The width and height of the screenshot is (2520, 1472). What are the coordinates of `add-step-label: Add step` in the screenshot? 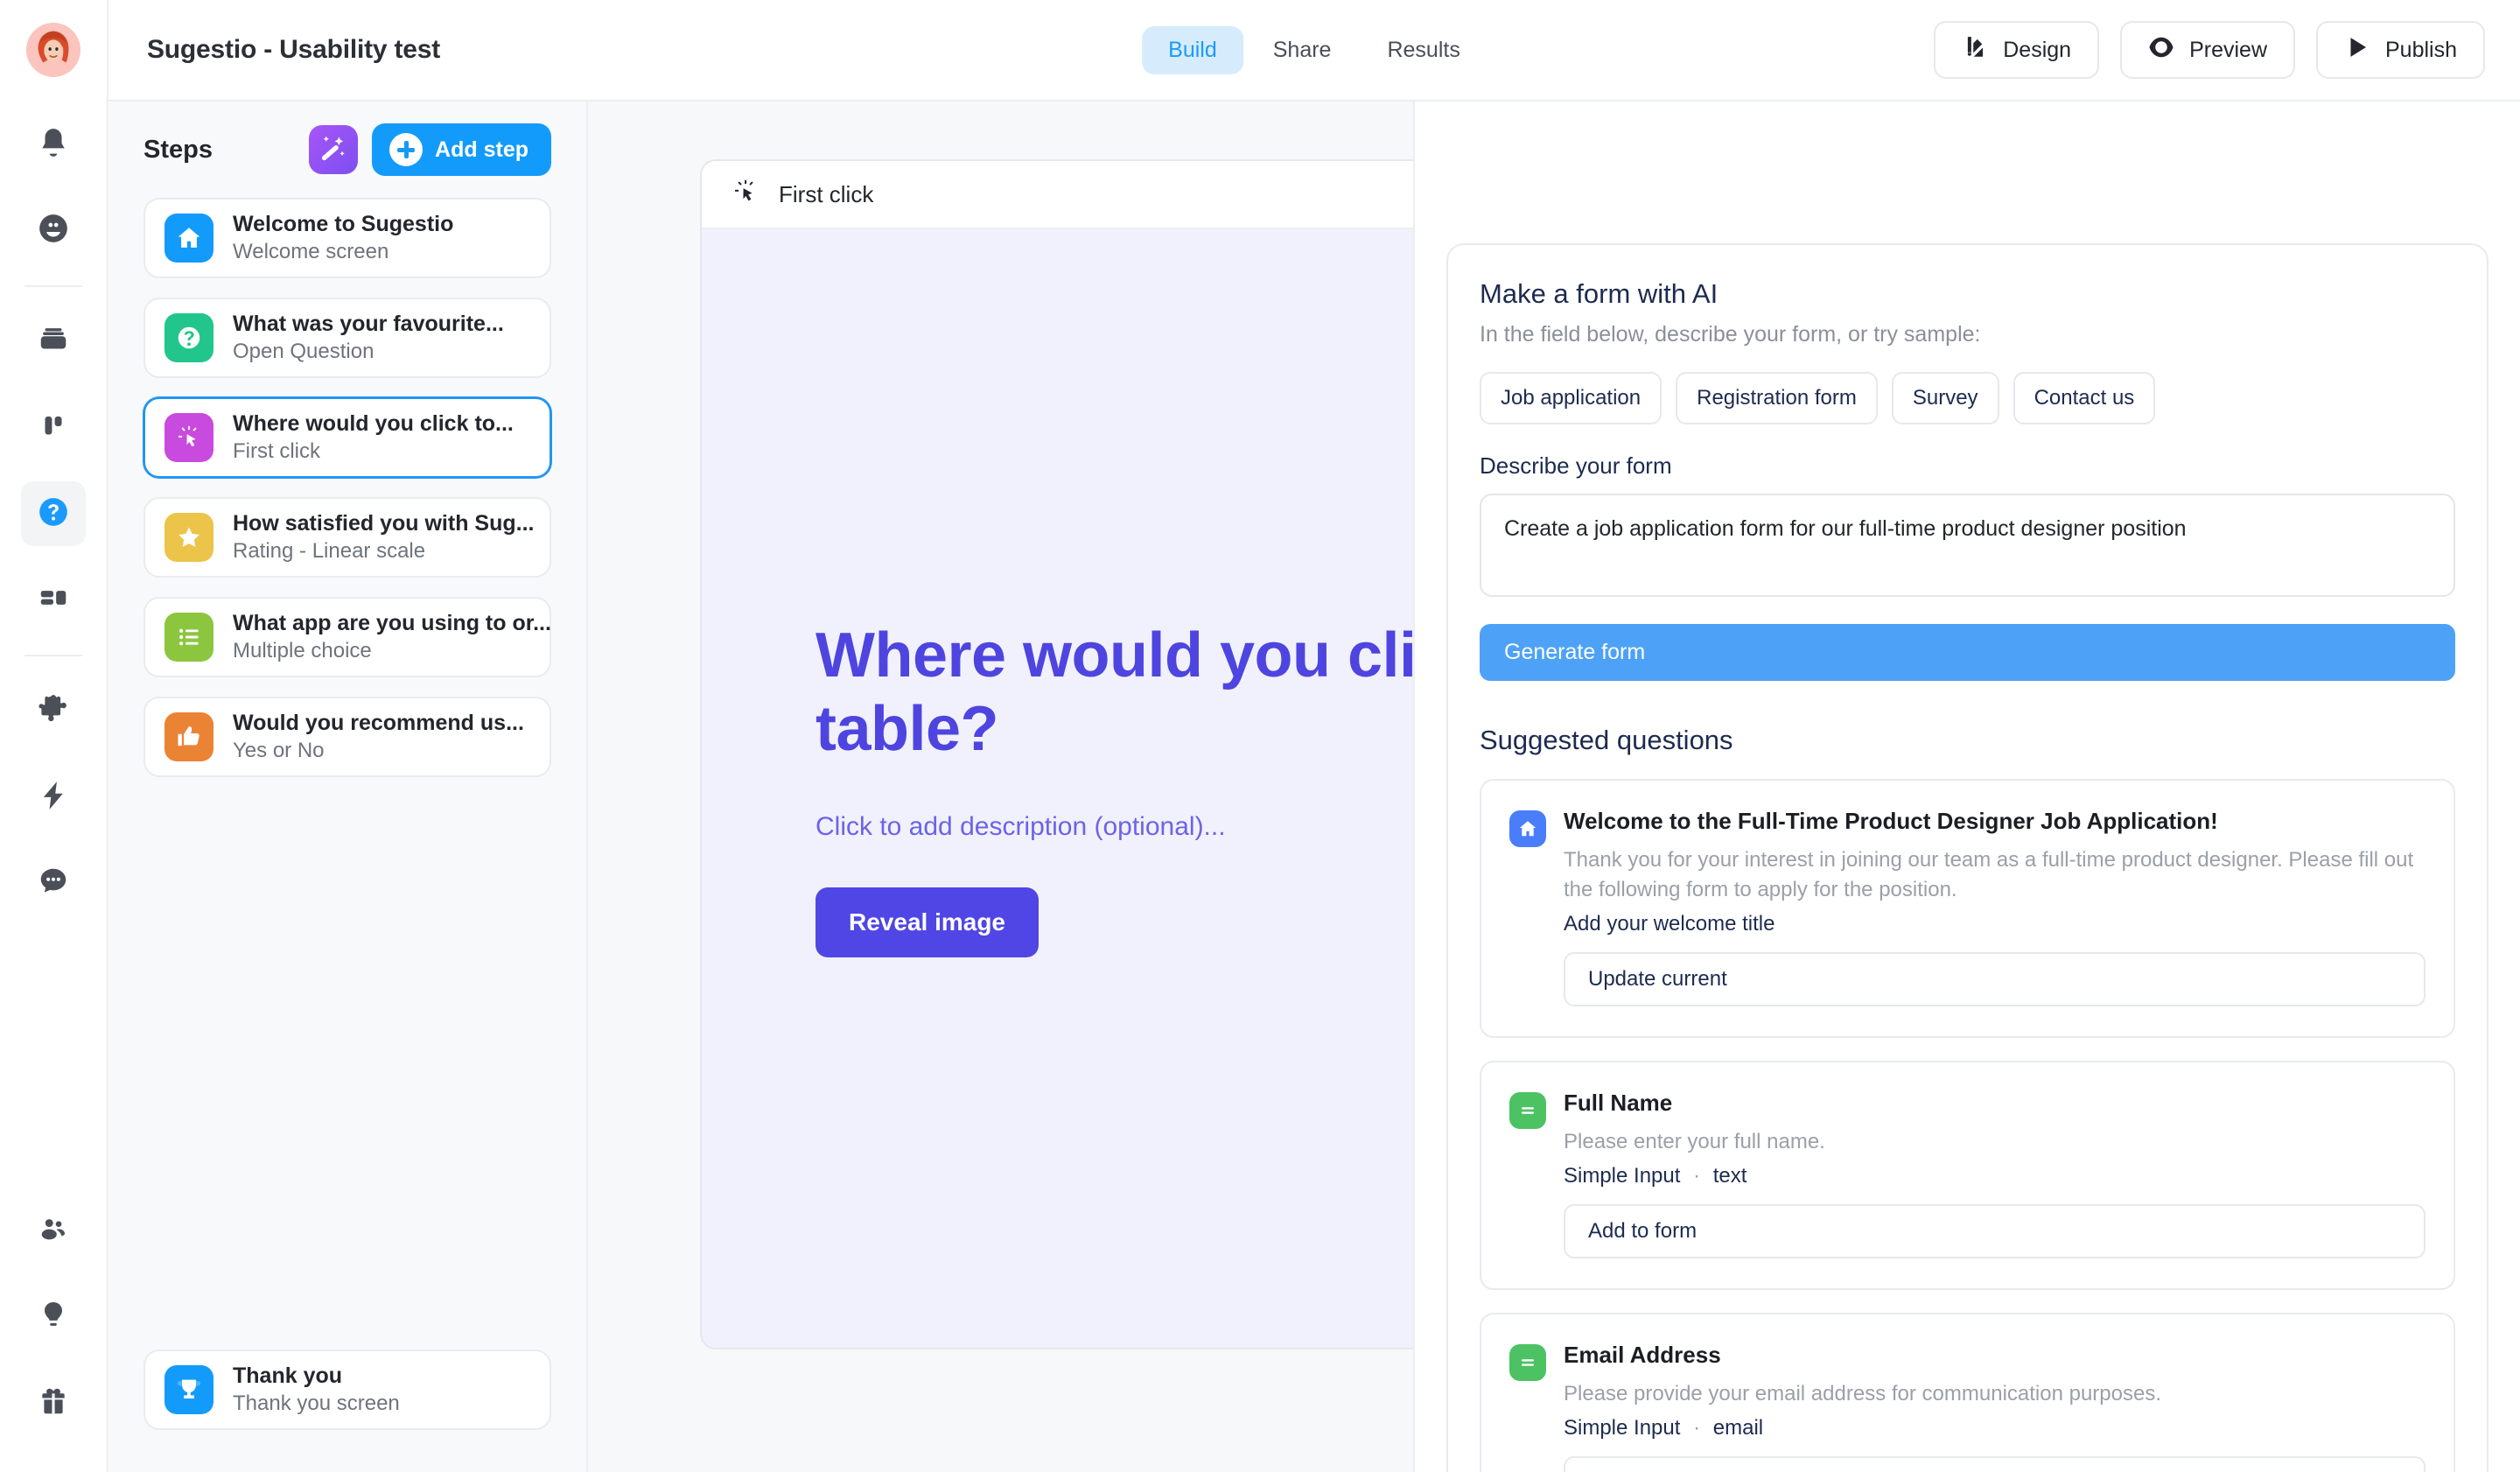 It's located at (481, 150).